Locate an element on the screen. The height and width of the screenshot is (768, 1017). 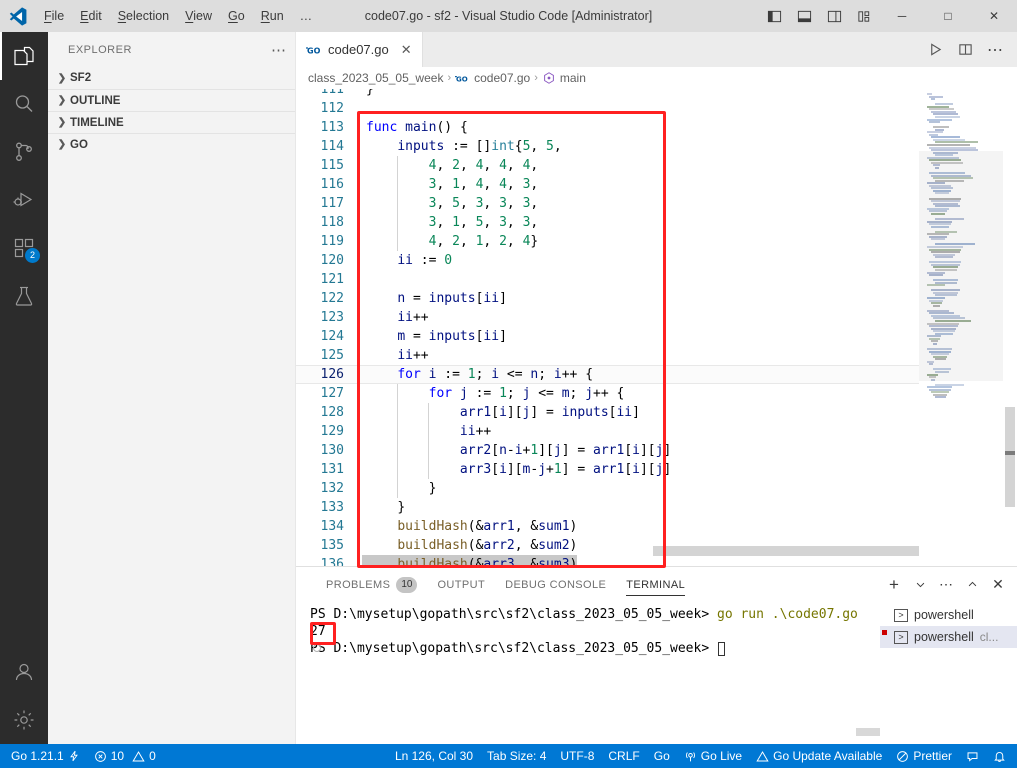
code-line: 131 arr3[i][m-j+1] = arr1[i][j] is located at coordinates (607, 469).